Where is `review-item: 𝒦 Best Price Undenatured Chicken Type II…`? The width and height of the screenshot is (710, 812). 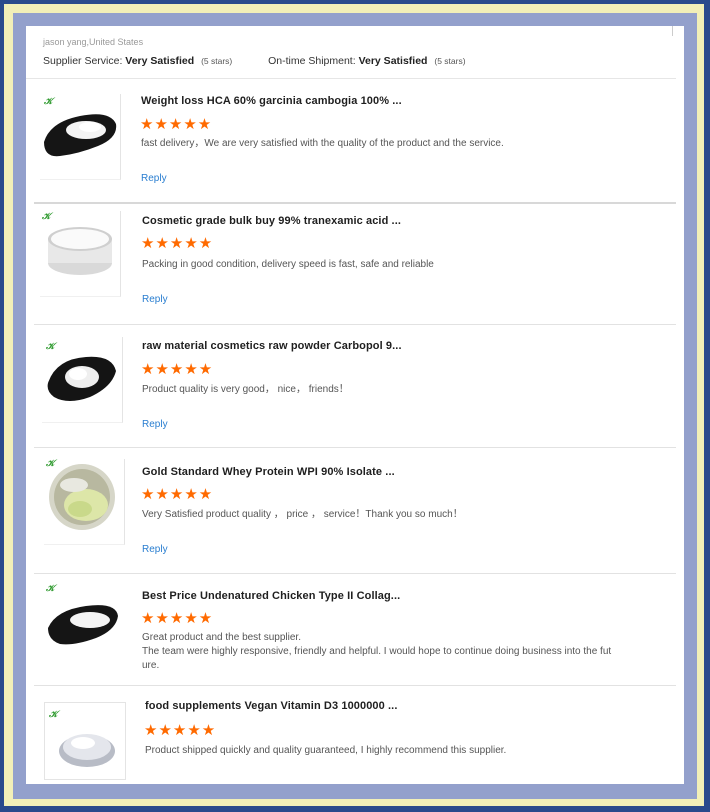
review-item: 𝒦 Best Price Undenatured Chicken Type II… is located at coordinates (351, 630).